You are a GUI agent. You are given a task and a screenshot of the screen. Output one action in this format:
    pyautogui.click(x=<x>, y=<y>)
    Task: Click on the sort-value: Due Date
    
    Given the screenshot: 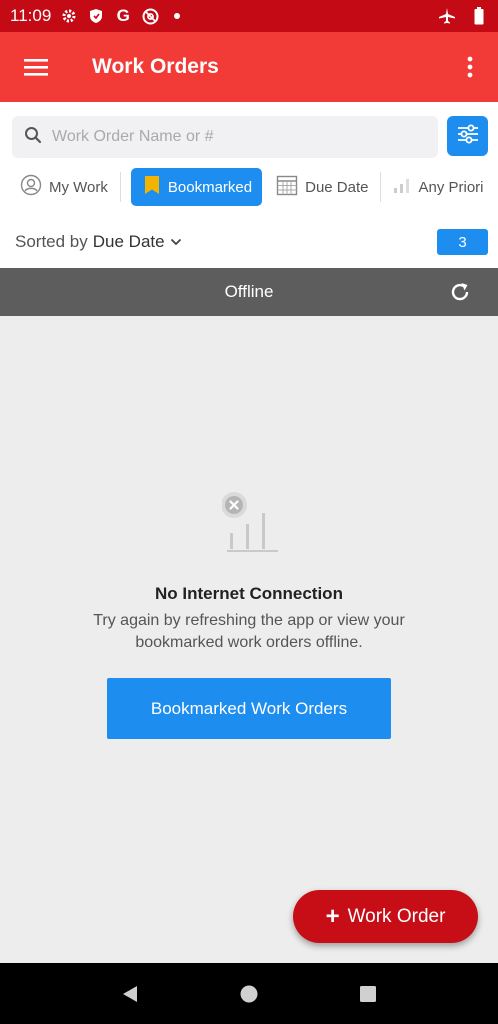 What is the action you would take?
    pyautogui.click(x=128, y=241)
    